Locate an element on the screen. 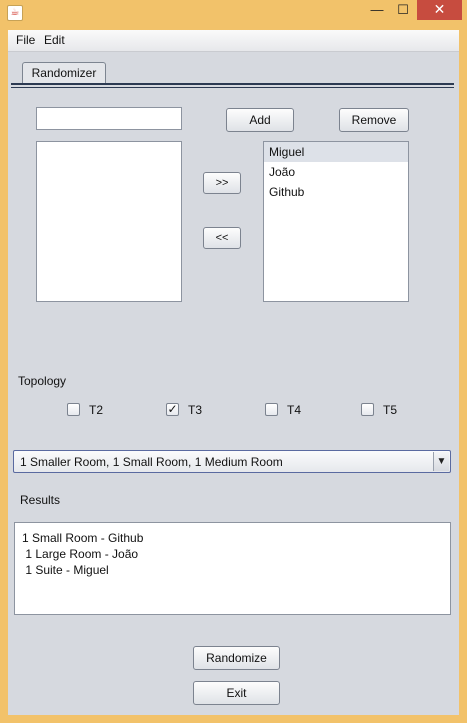 The height and width of the screenshot is (723, 467). checkbox-label: T4 is located at coordinates (294, 410).